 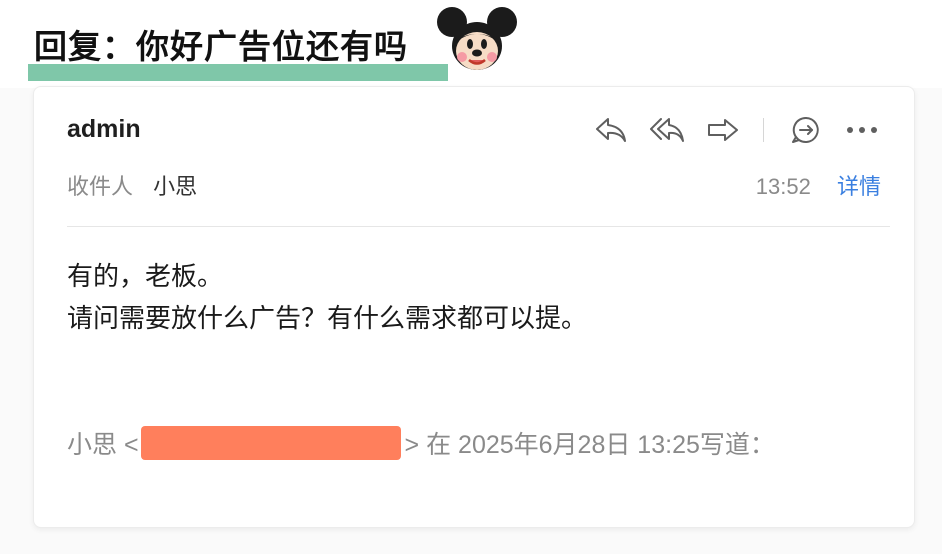 I want to click on toolbar-divider, so click(x=763, y=130).